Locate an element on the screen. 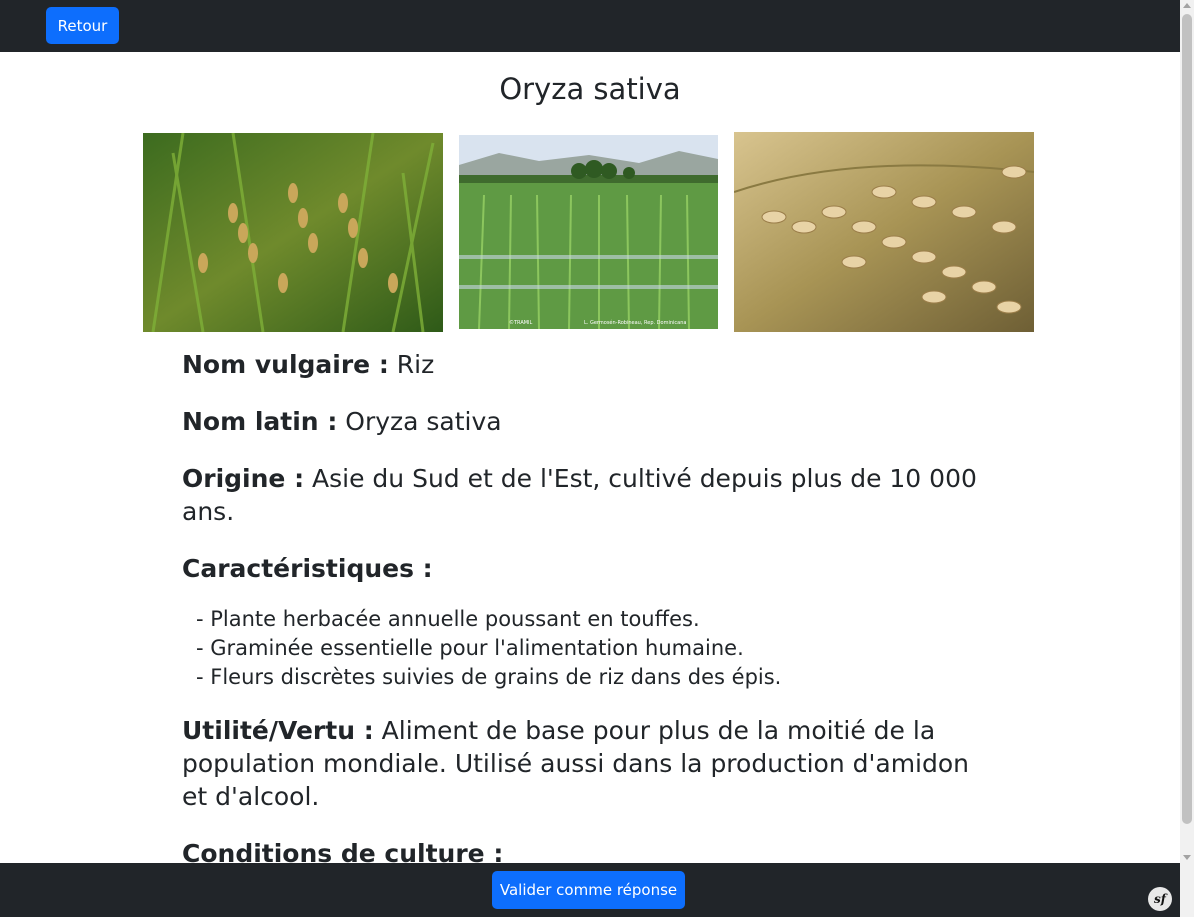 The image size is (1194, 917). scroll-down-icon is located at coordinates (1187, 857).